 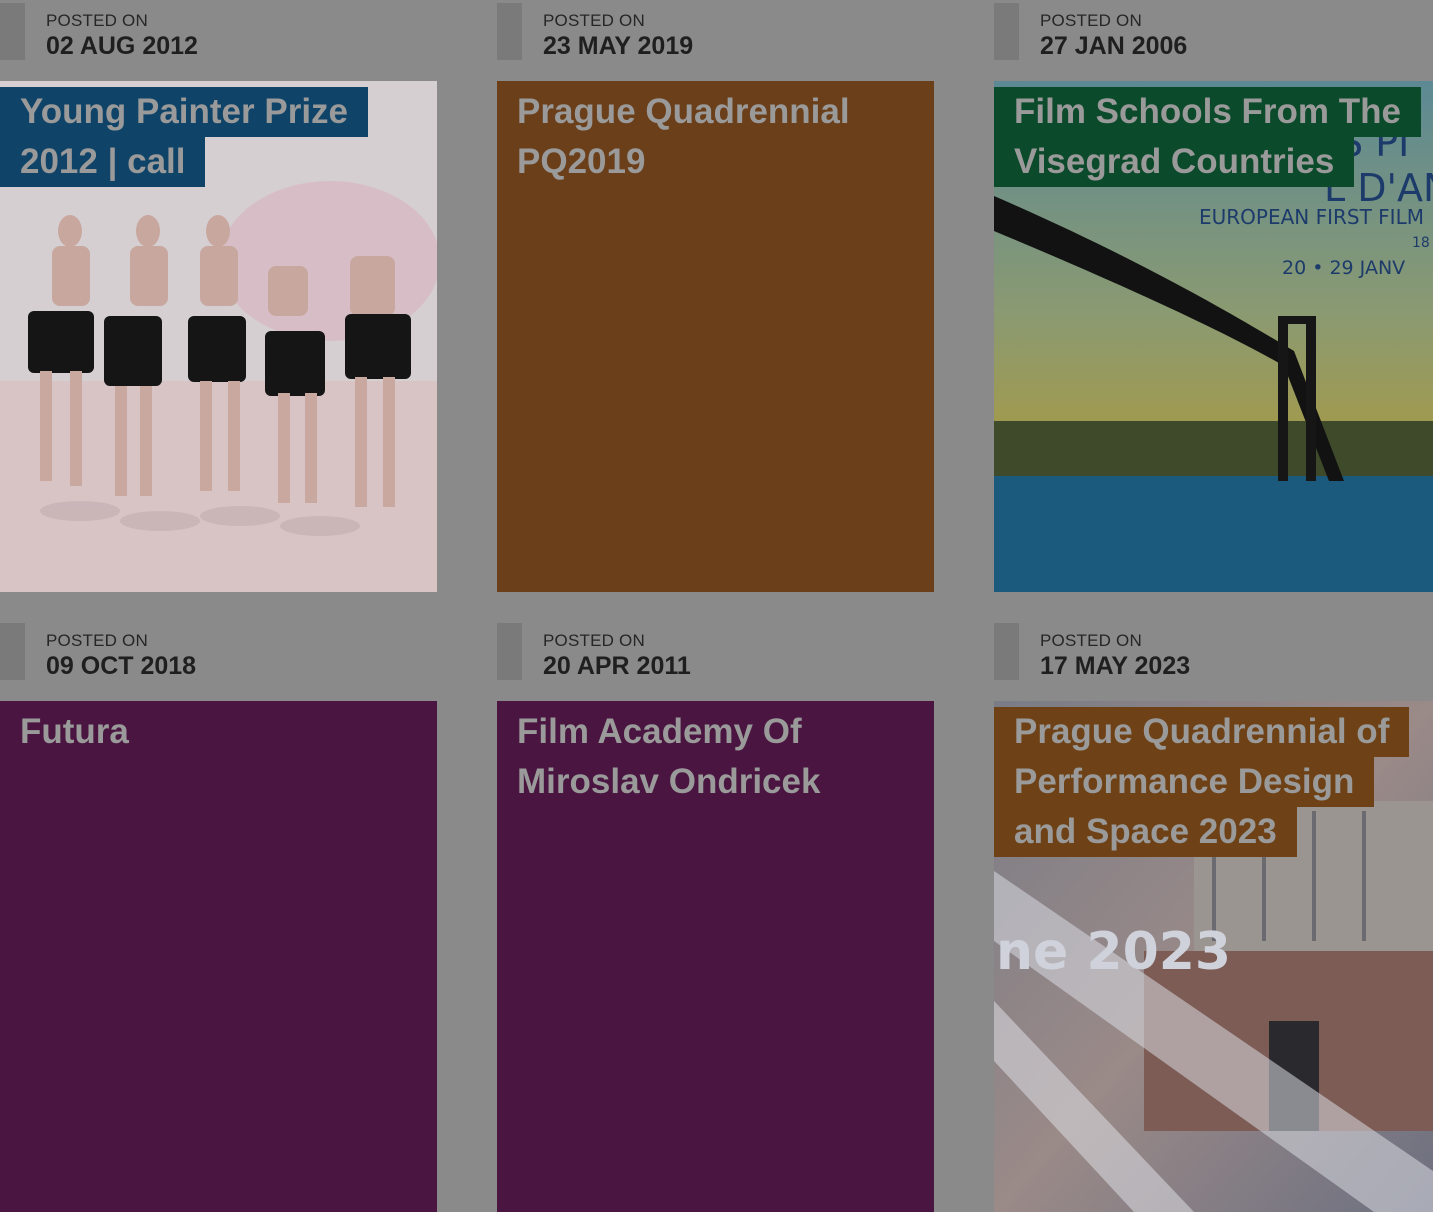 What do you see at coordinates (1202, 732) in the screenshot?
I see `title-line: Prague Quadrennial of` at bounding box center [1202, 732].